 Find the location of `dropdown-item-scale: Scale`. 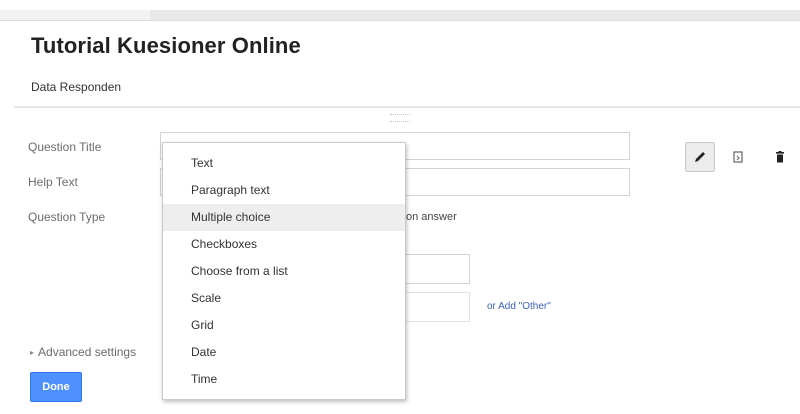

dropdown-item-scale: Scale is located at coordinates (284, 298).